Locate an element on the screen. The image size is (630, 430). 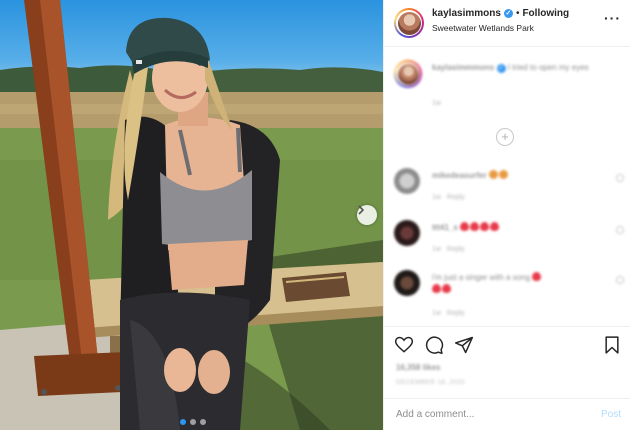
following-button: Following is located at coordinates (545, 13).